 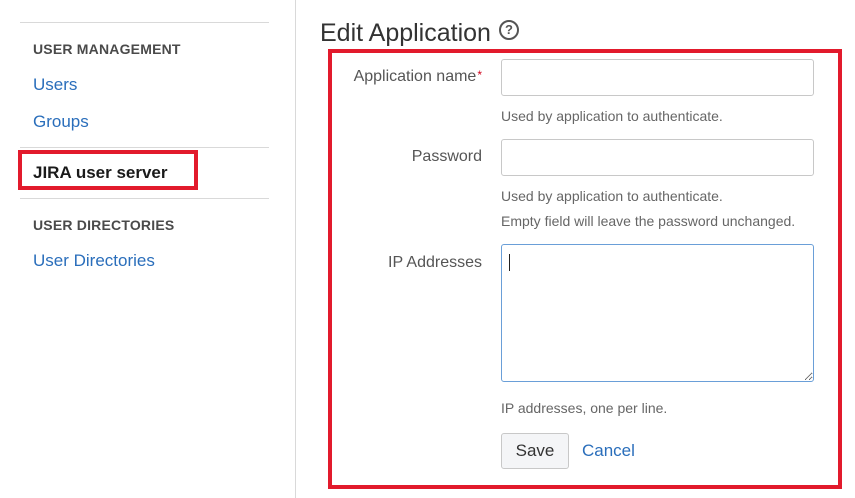 I want to click on sidebar-item-user-directories: User Directories, so click(x=94, y=261).